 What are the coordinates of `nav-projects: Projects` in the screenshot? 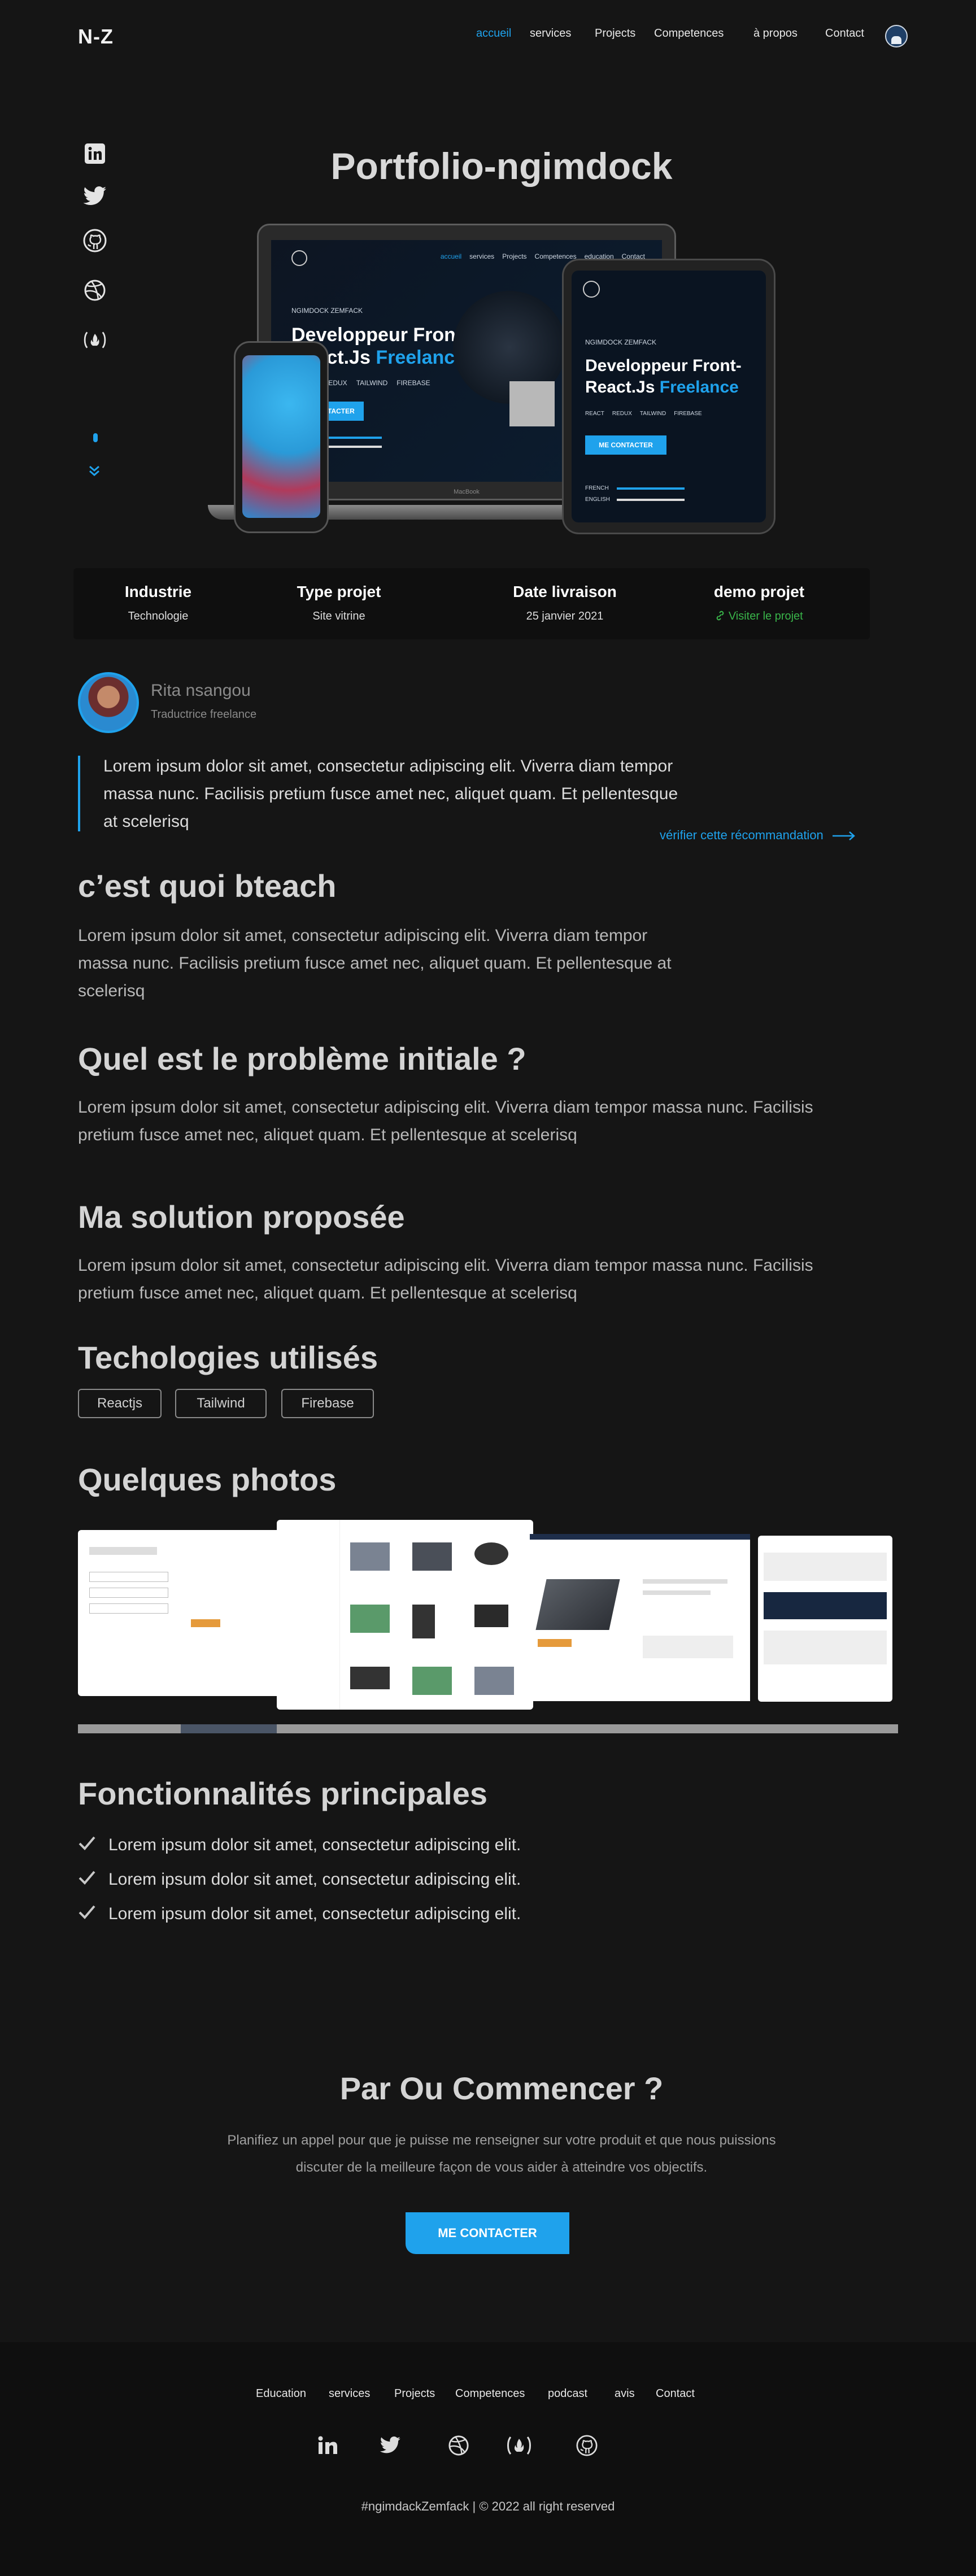 It's located at (615, 33).